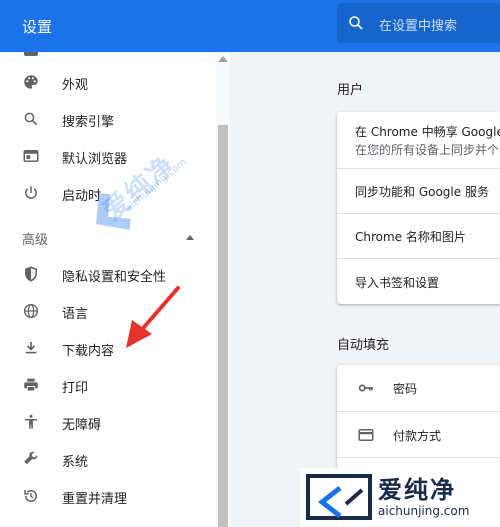  Describe the element at coordinates (75, 462) in the screenshot. I see `sidebar-item-label: 系统` at that location.